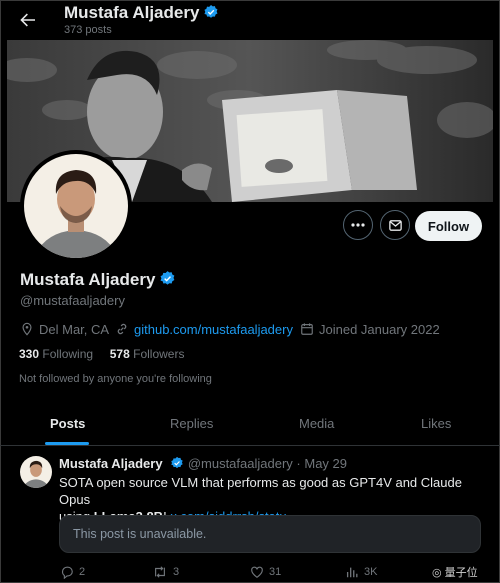 The height and width of the screenshot is (583, 500). I want to click on repost-button: 3, so click(165, 572).